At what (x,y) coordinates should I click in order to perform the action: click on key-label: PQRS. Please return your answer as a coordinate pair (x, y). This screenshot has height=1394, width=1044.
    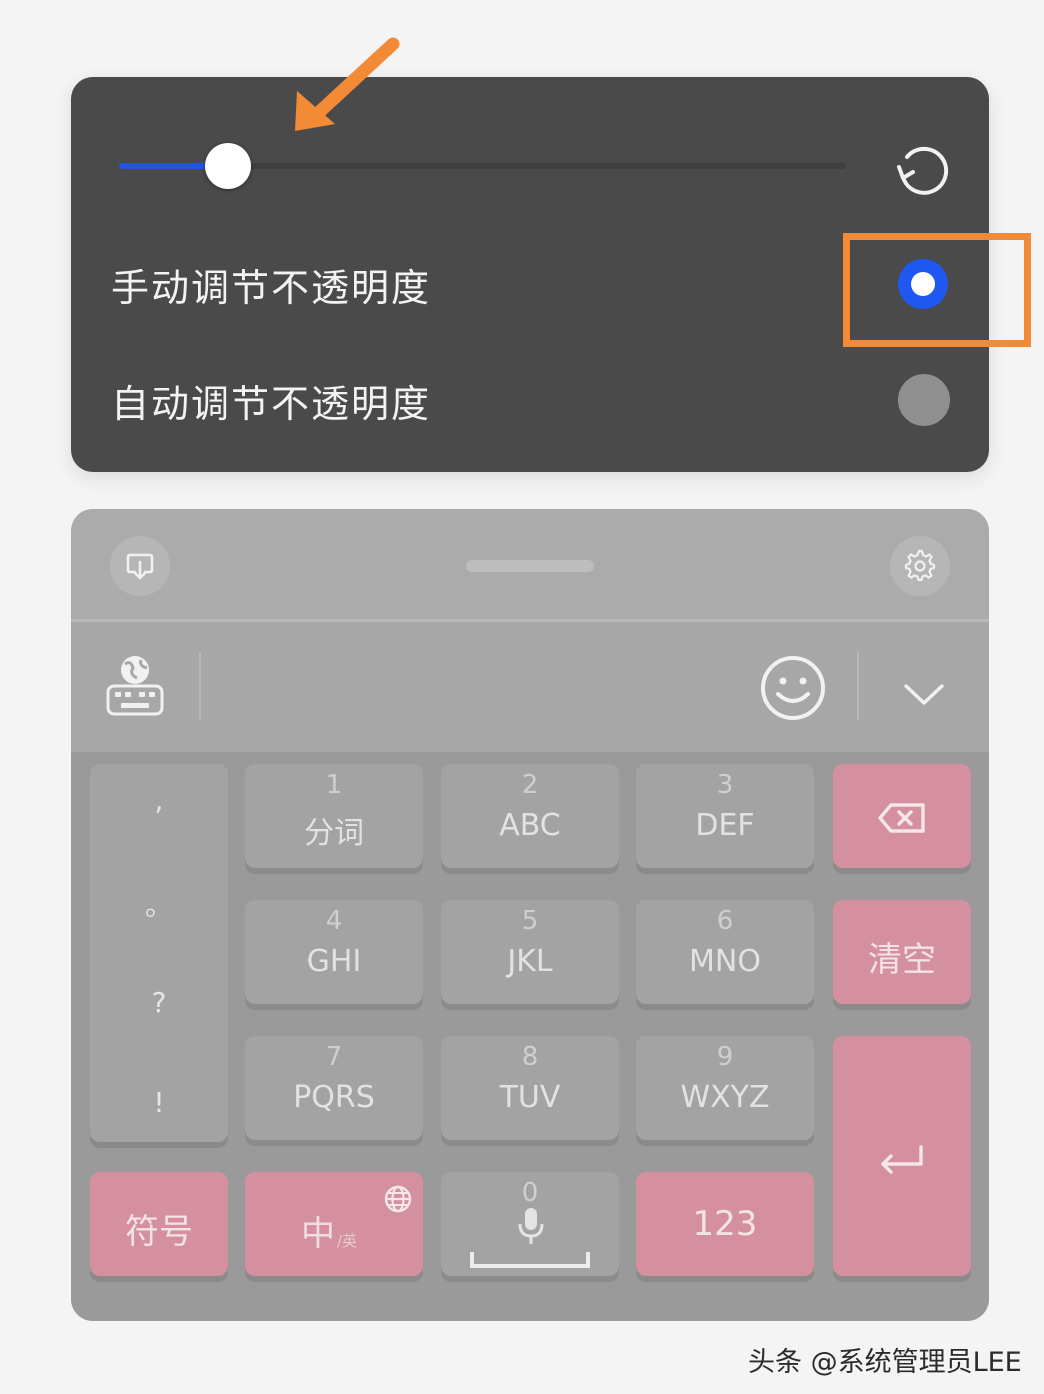
    Looking at the image, I should click on (334, 1097).